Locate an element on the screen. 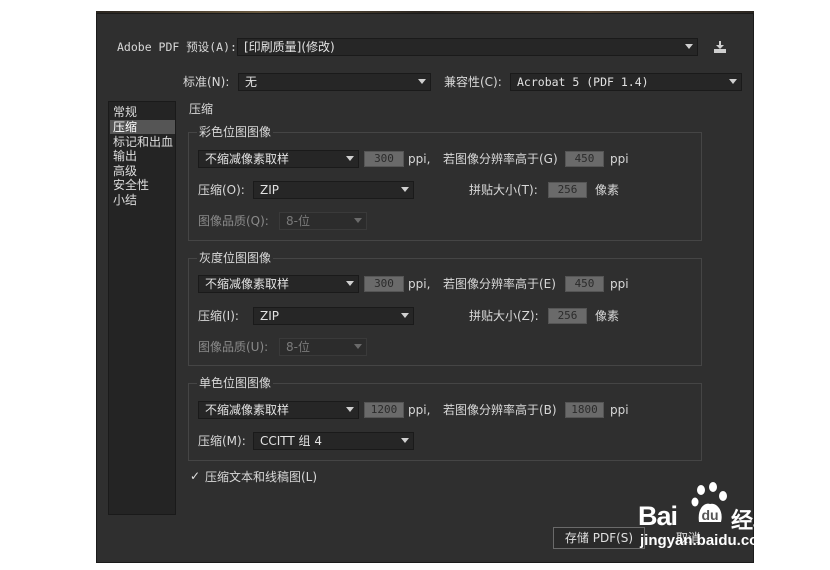 Image resolution: width=830 pixels, height=570 pixels. mono-above-input: 1800 is located at coordinates (584, 410).